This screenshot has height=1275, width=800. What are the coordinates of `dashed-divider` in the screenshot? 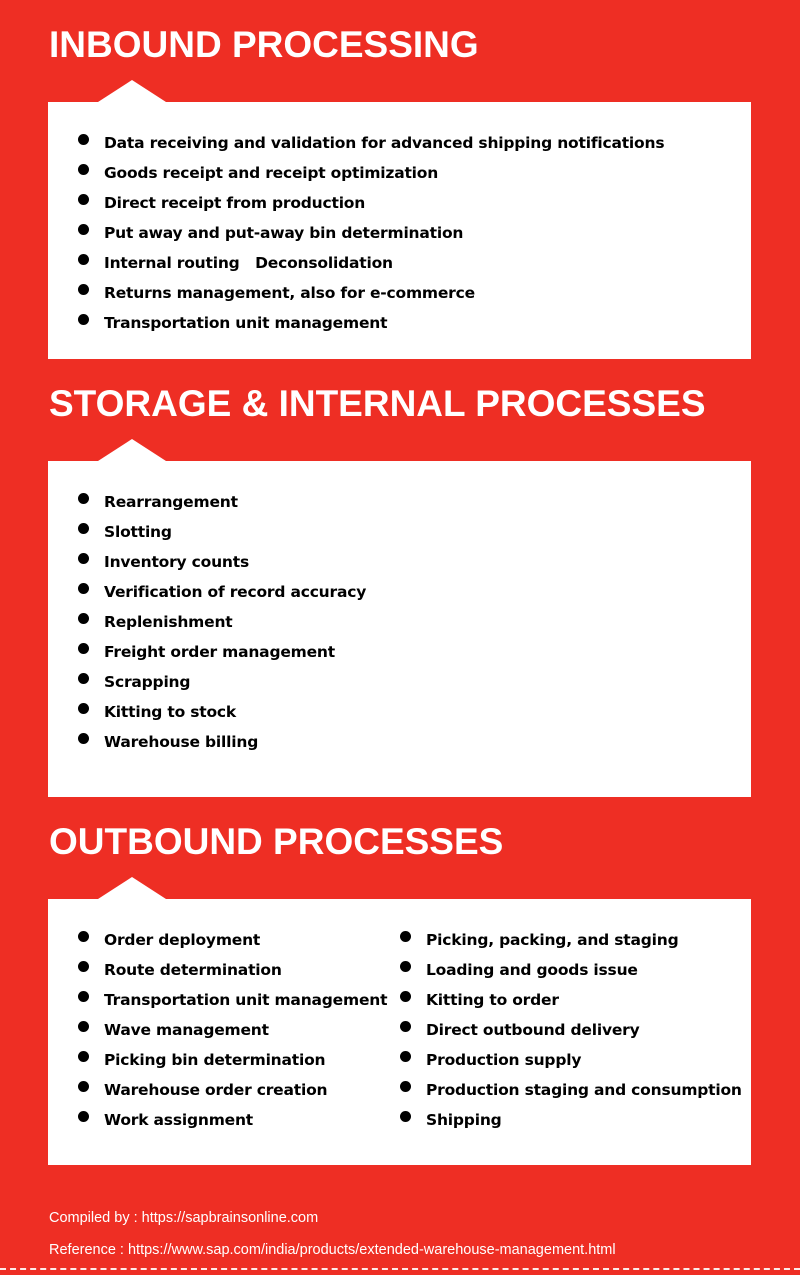 It's located at (400, 1269).